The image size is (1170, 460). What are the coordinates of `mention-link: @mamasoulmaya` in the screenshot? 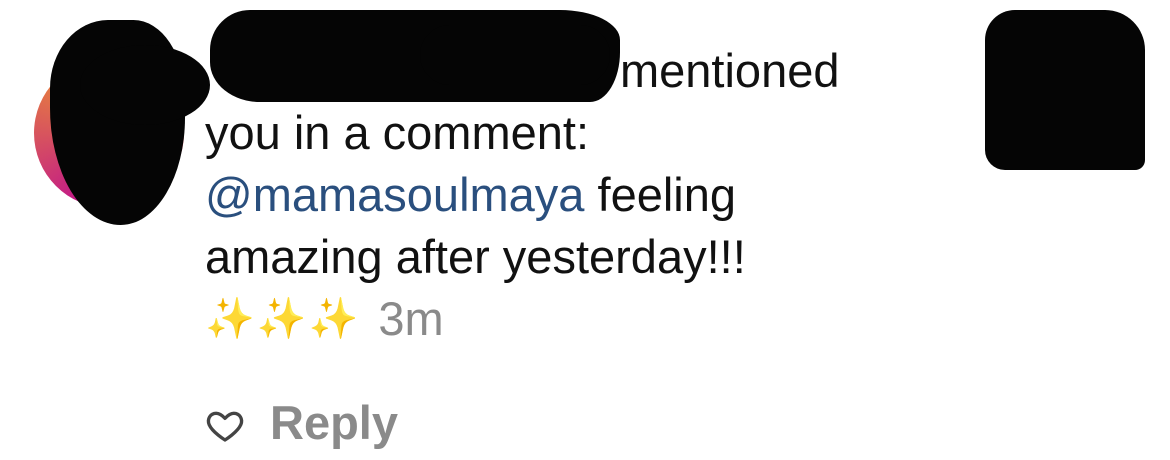 It's located at (394, 194).